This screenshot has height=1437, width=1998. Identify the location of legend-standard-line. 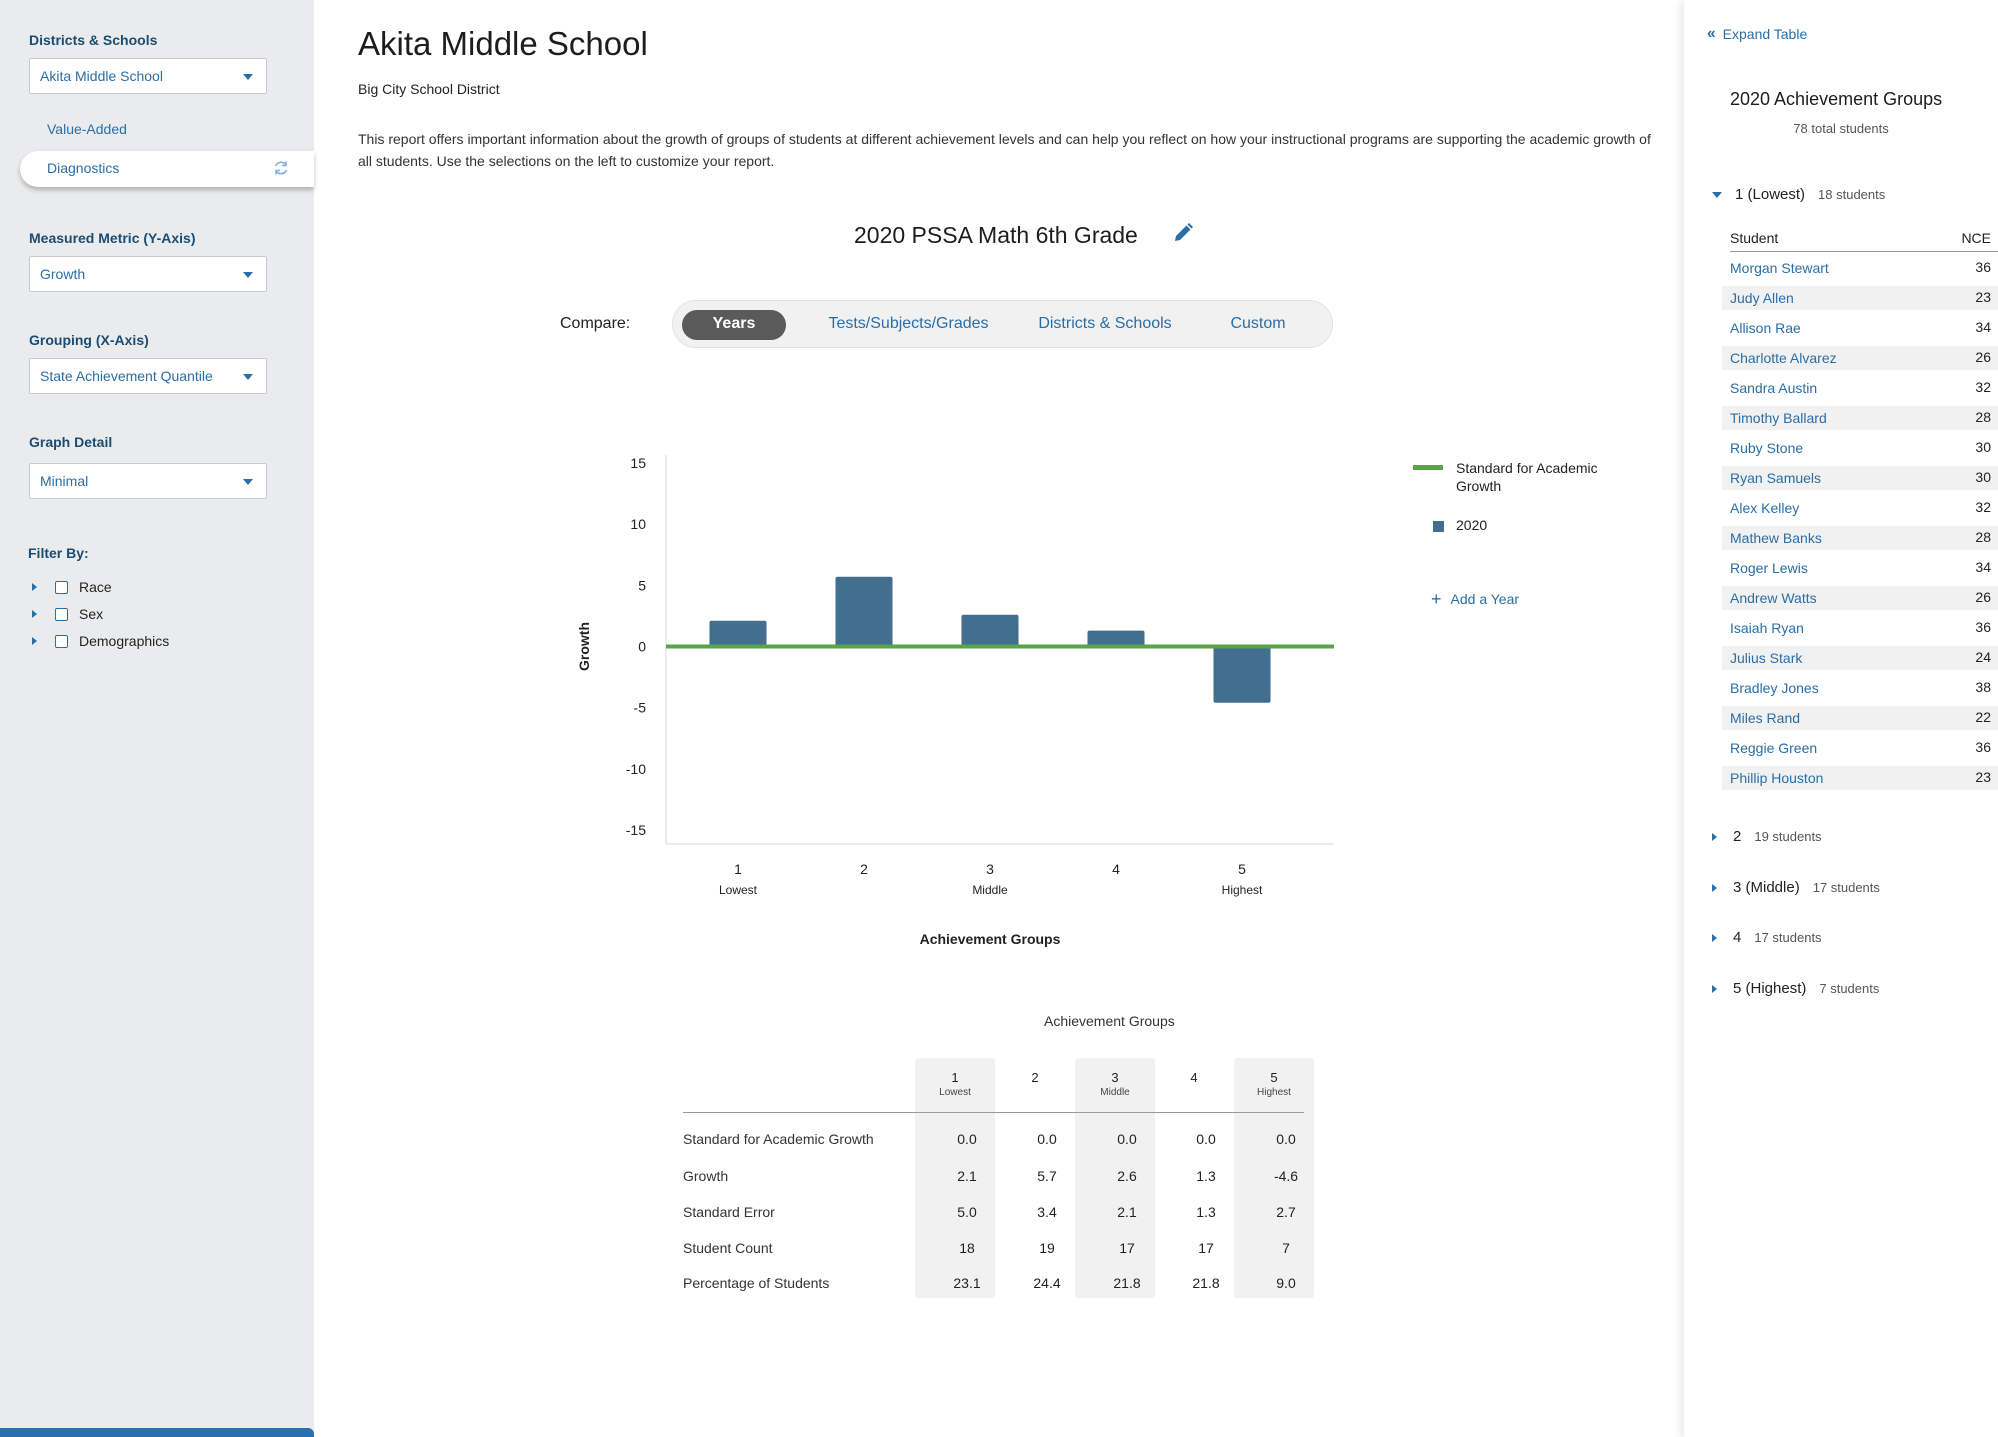
(1428, 467).